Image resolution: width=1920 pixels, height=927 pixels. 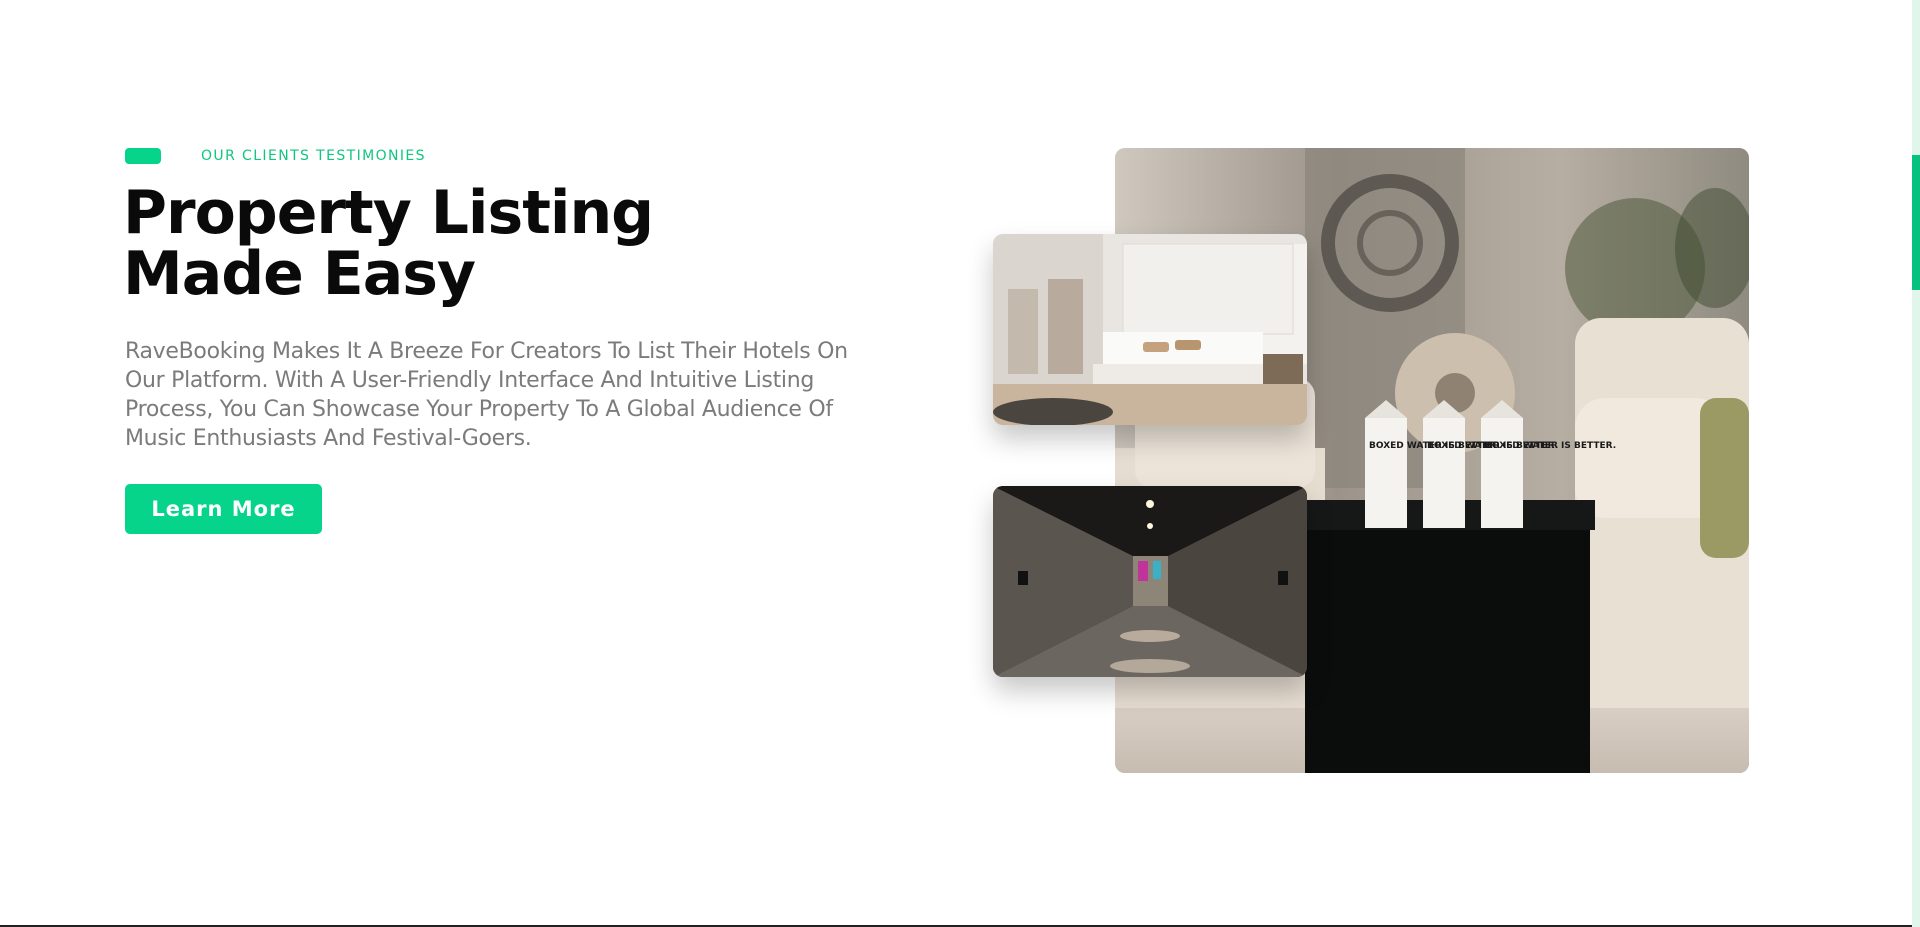 I want to click on title-line-2: Made Easy, so click(x=299, y=274).